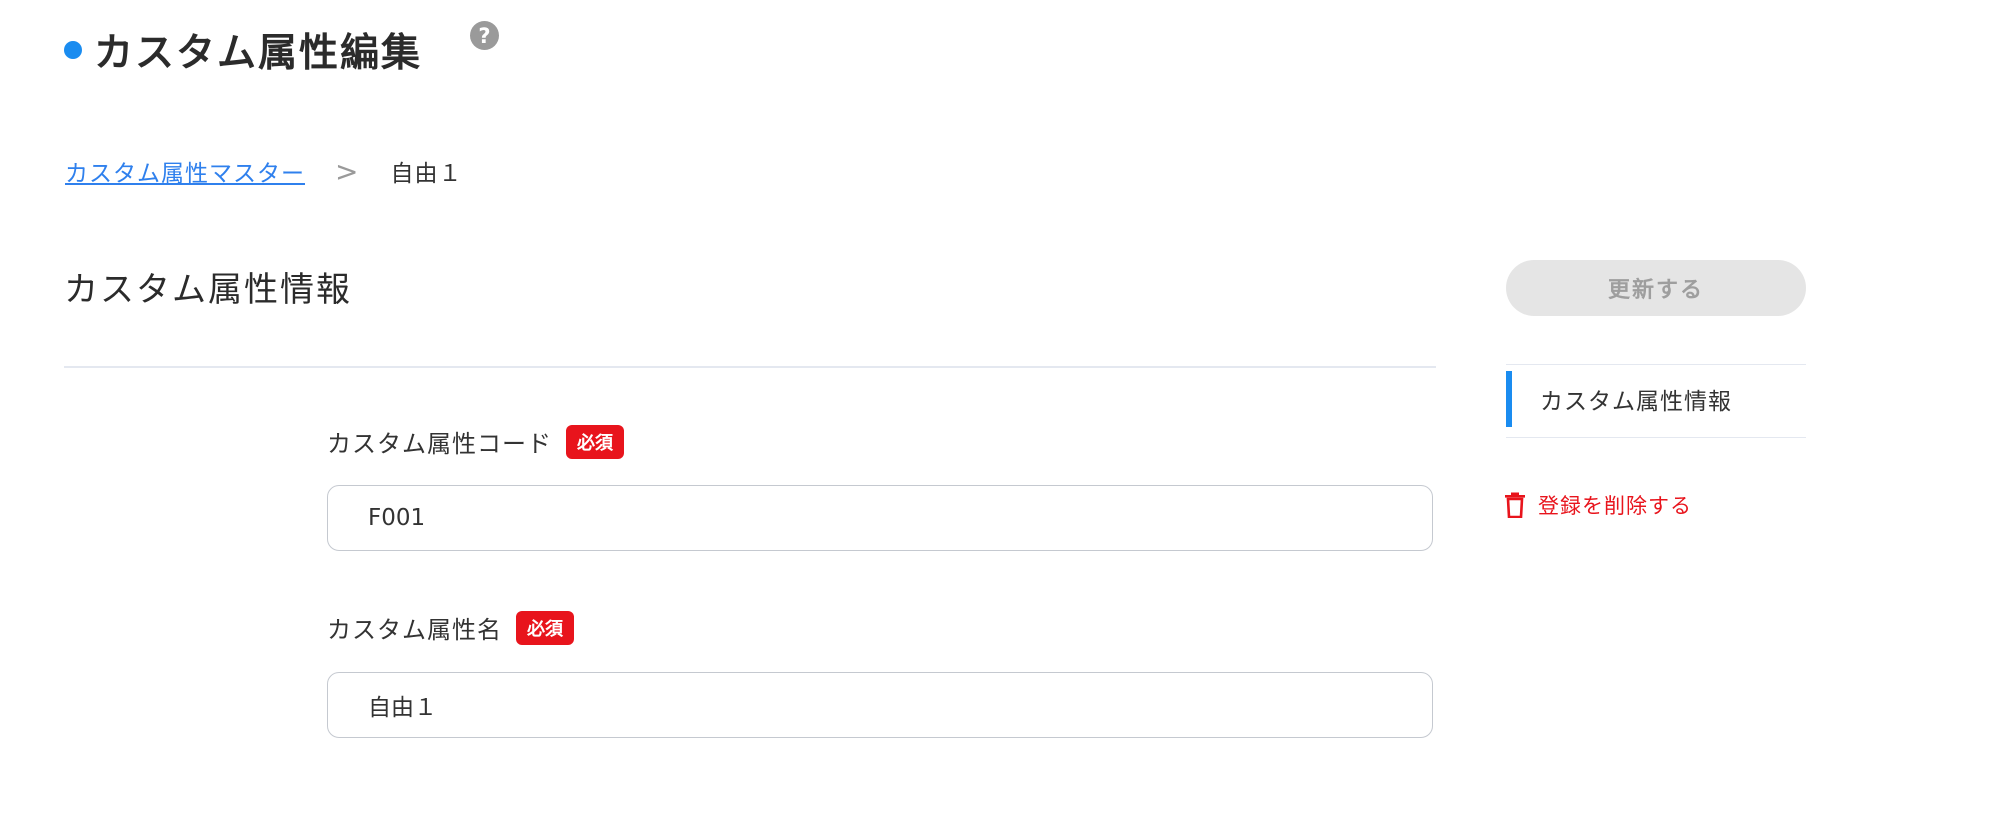  What do you see at coordinates (1636, 402) in the screenshot?
I see `side-nav-label: カスタム属性情報` at bounding box center [1636, 402].